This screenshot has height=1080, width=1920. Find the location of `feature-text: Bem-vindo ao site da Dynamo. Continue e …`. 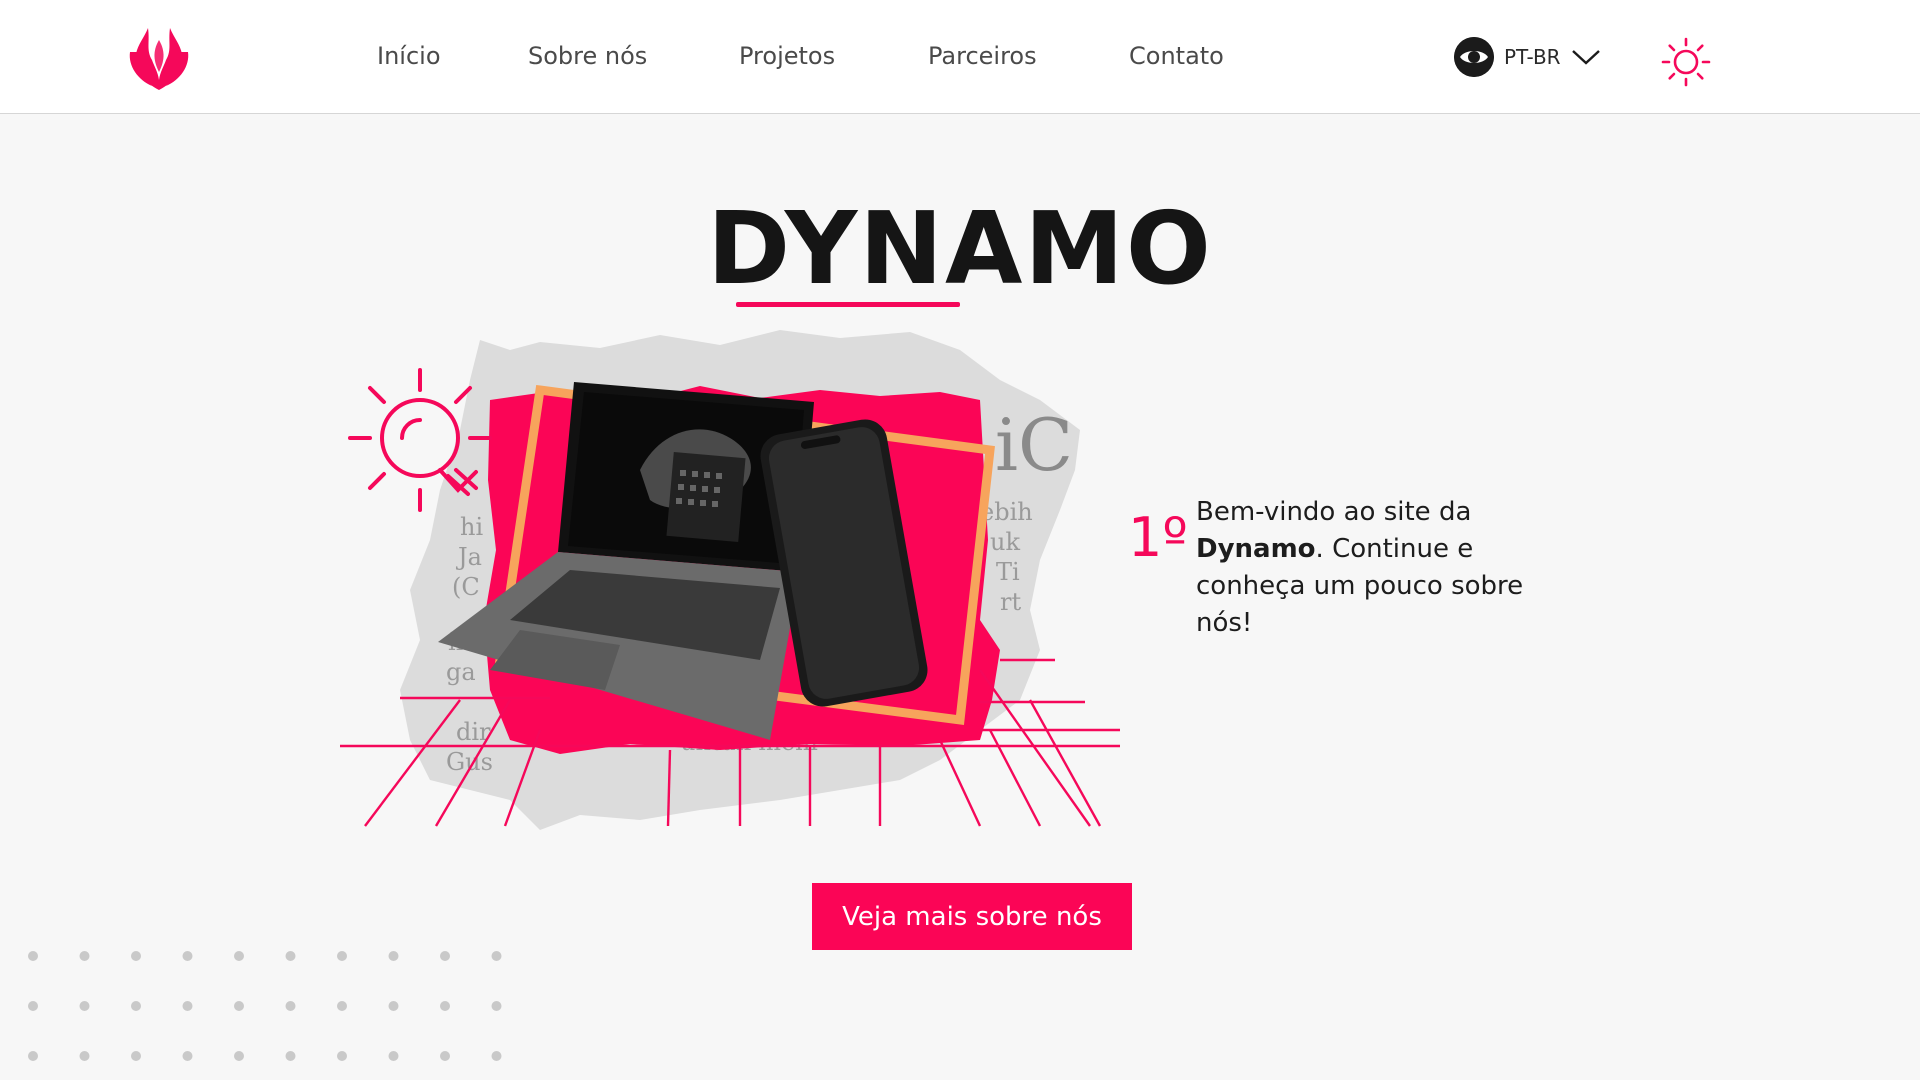

feature-text: Bem-vindo ao site da Dynamo. Continue e … is located at coordinates (1371, 568).